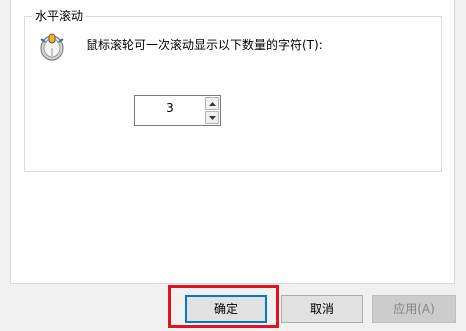 The width and height of the screenshot is (466, 331). I want to click on apply-button: 应用(A), so click(414, 309).